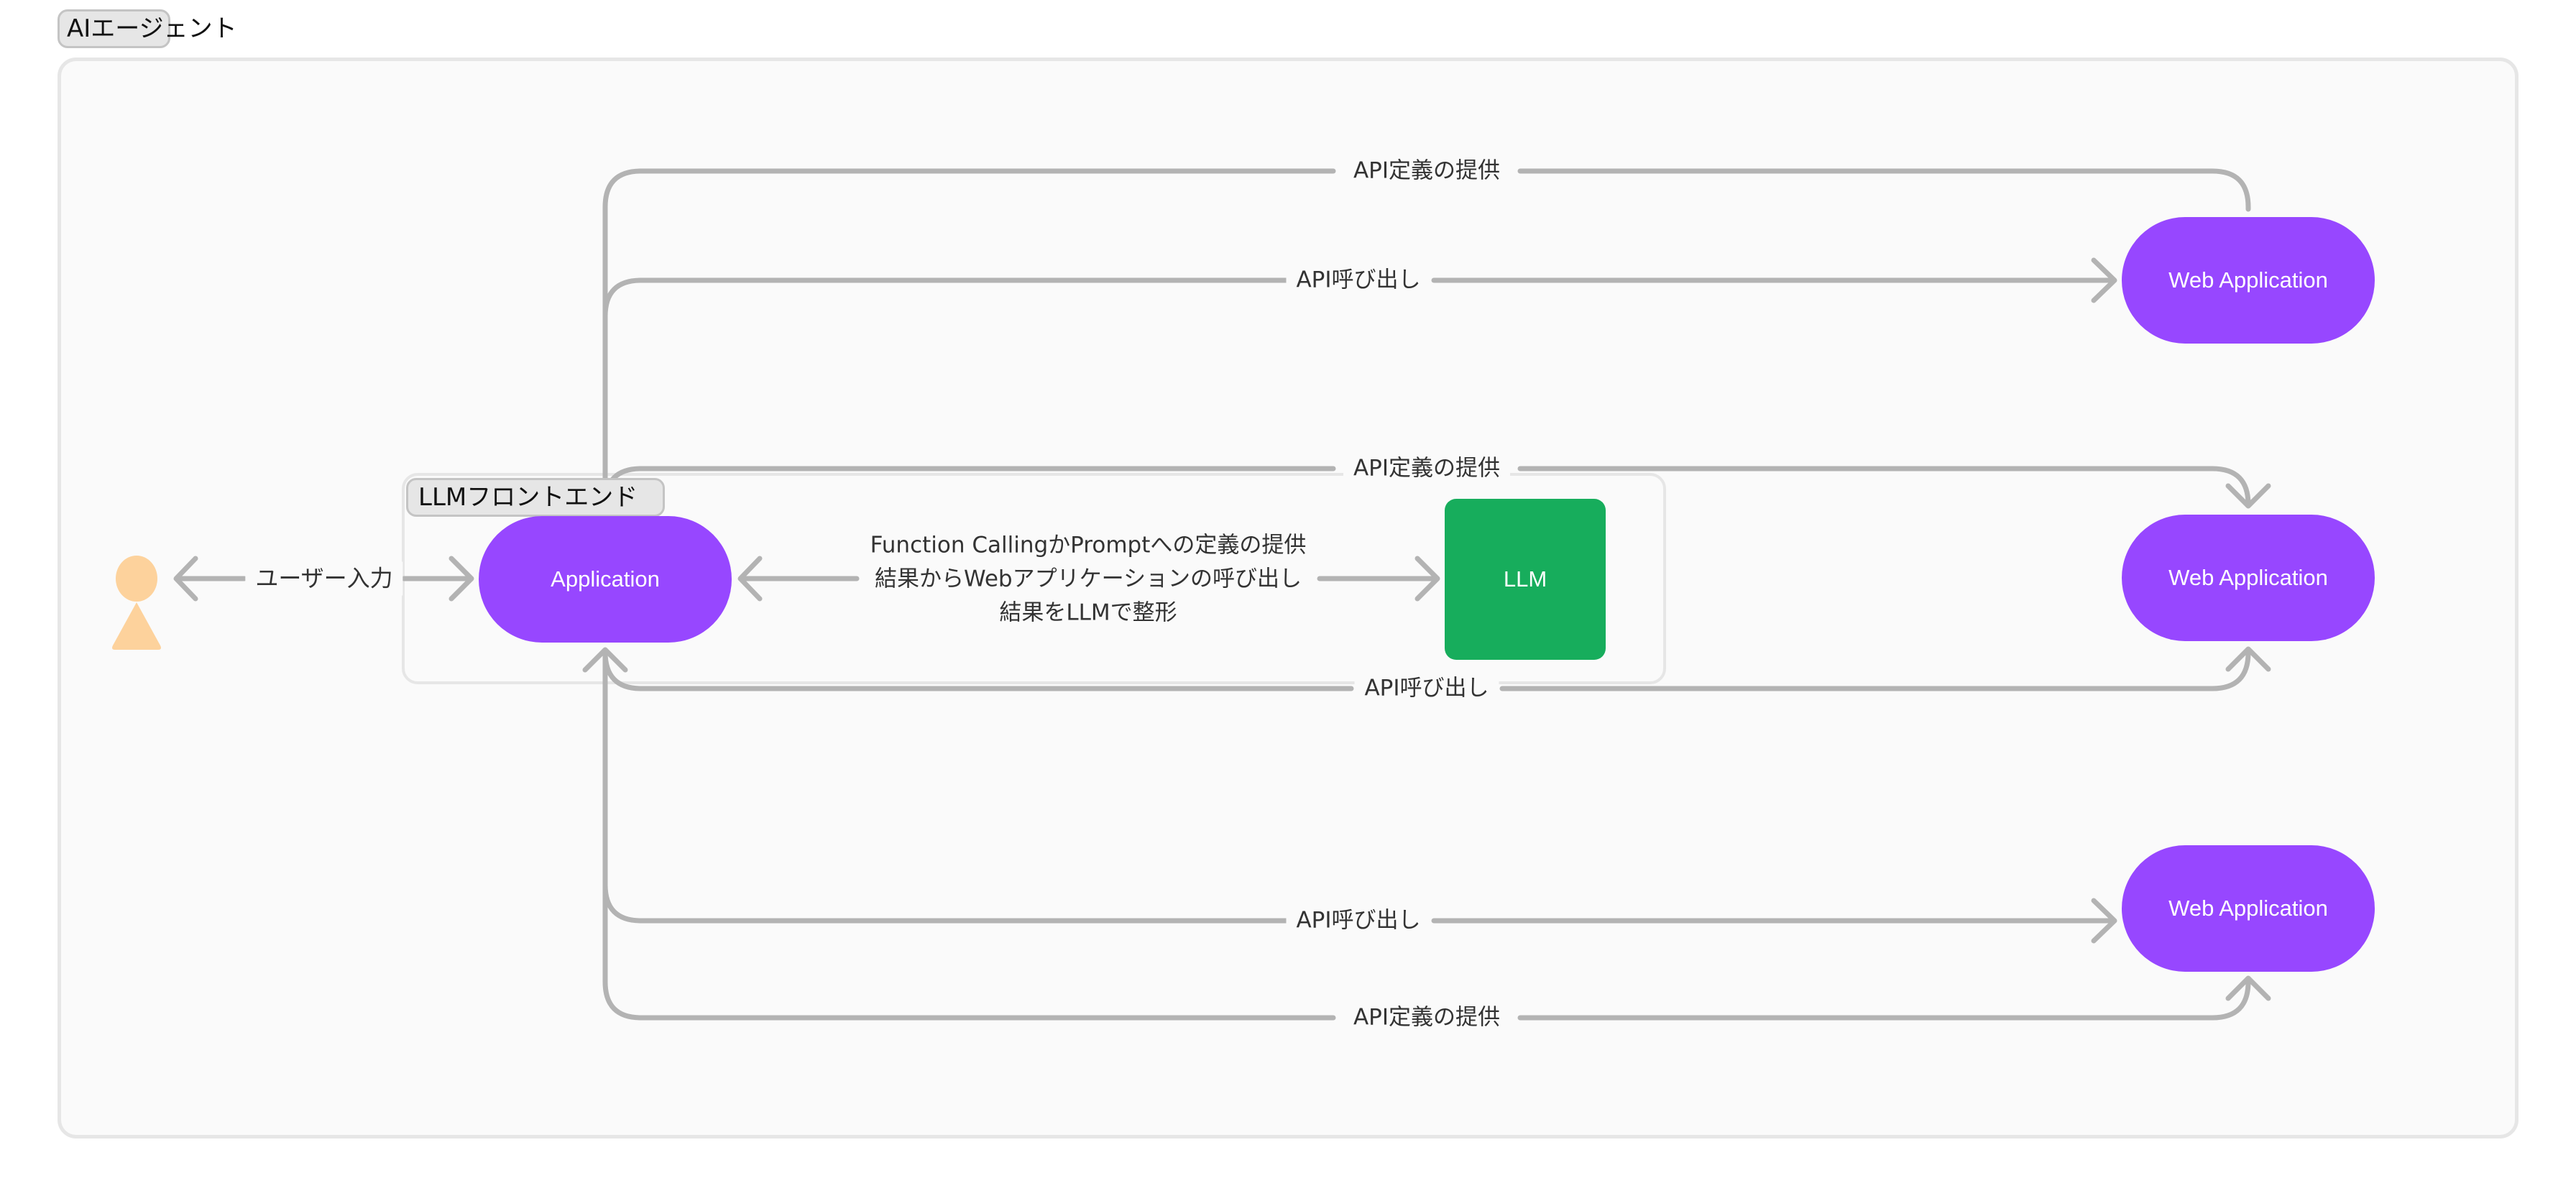 This screenshot has width=2576, height=1196. I want to click on edge-web1-api-def, so click(1884, 190).